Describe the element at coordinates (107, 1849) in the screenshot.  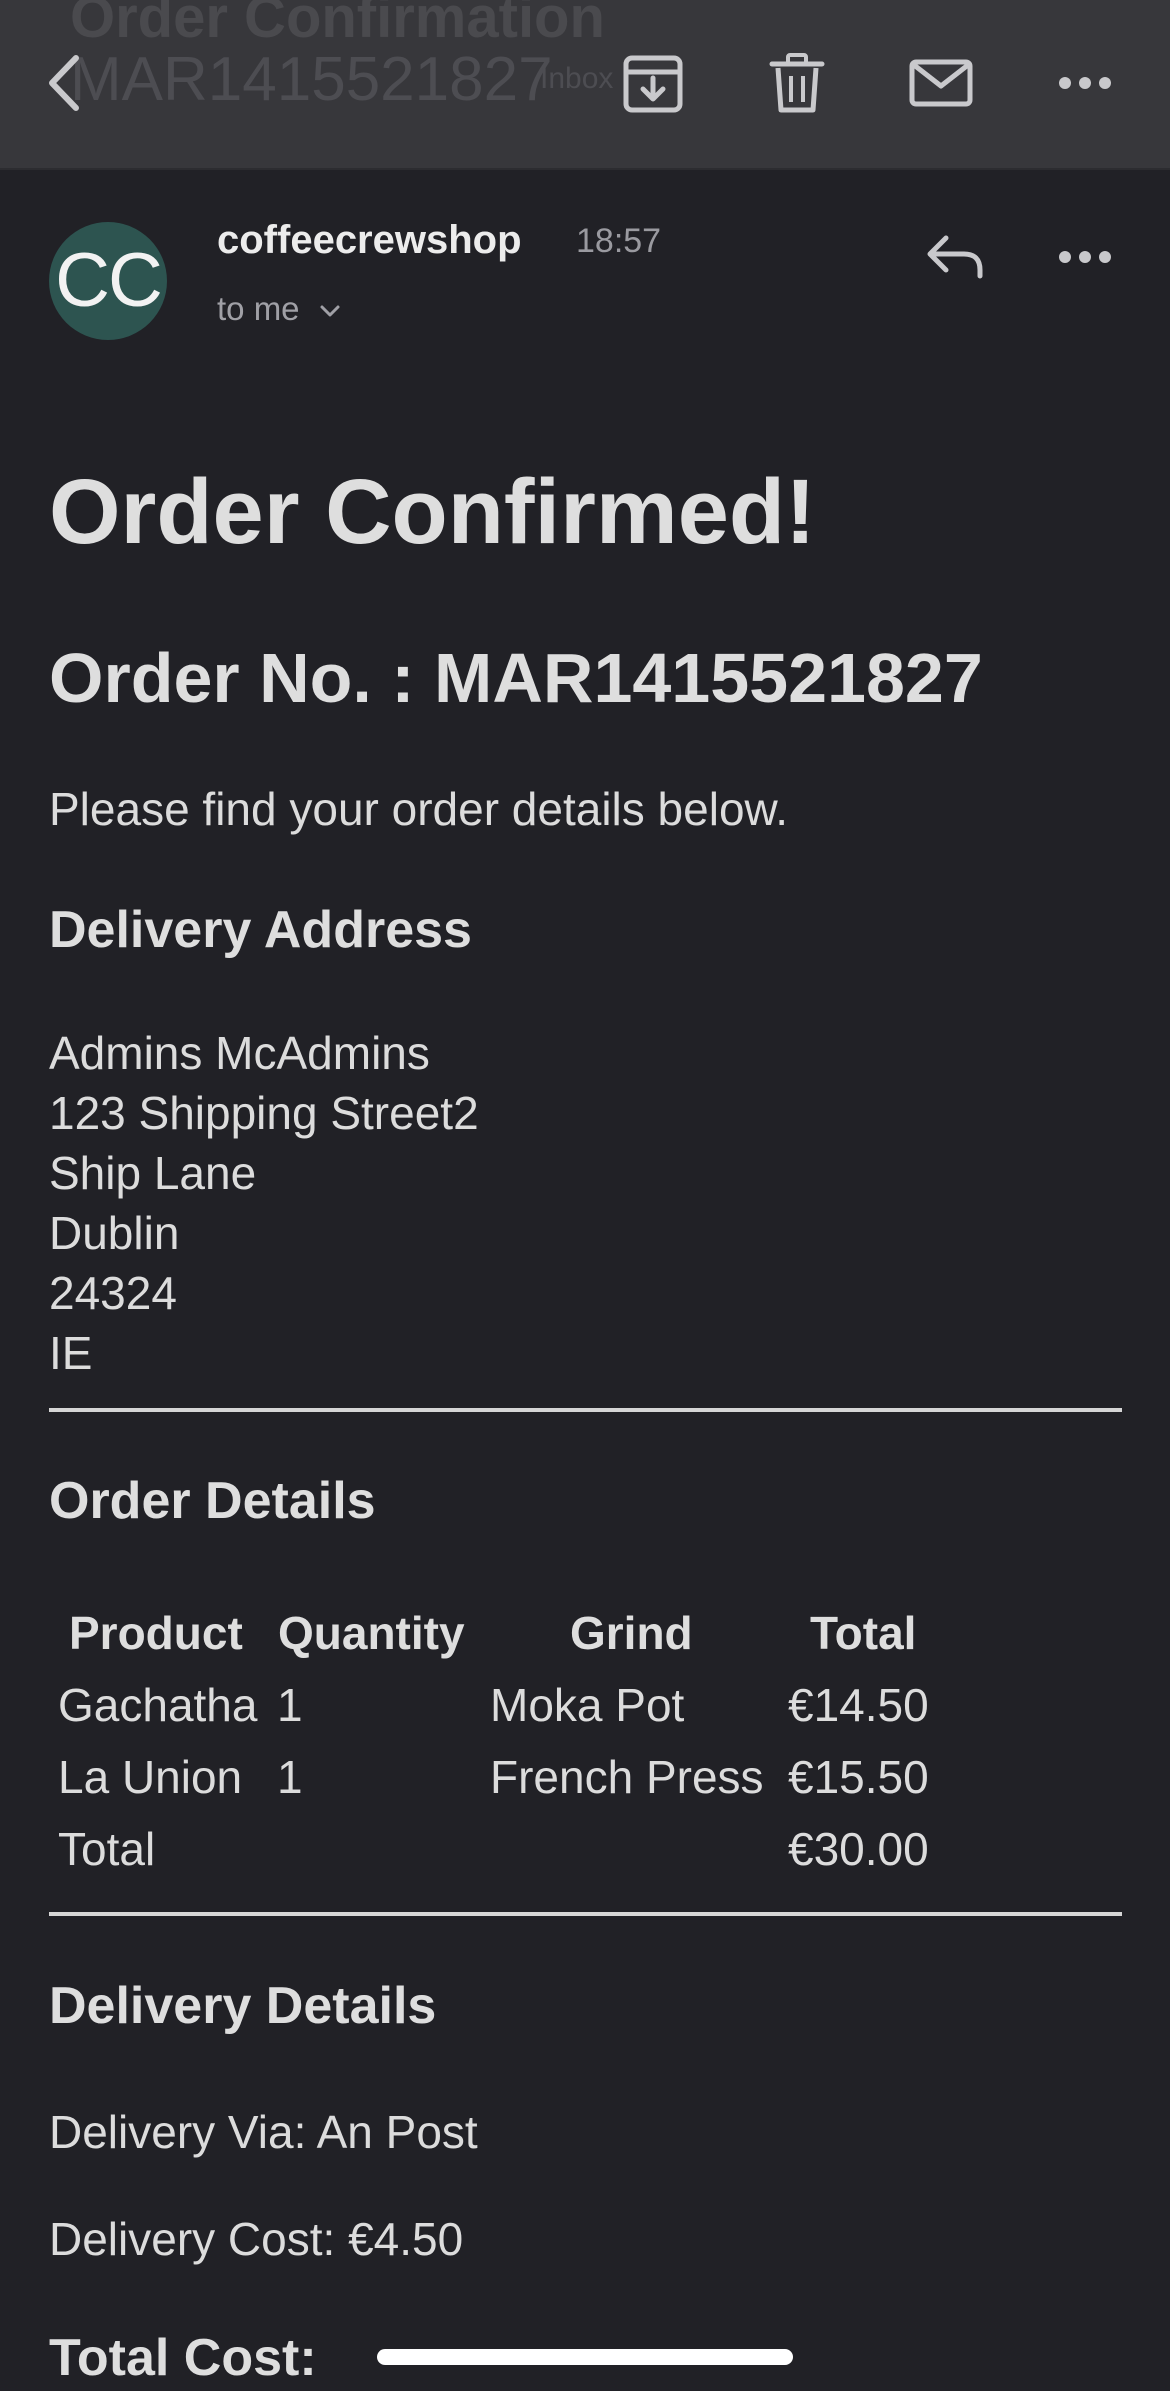
I see `total-row-label: Total` at that location.